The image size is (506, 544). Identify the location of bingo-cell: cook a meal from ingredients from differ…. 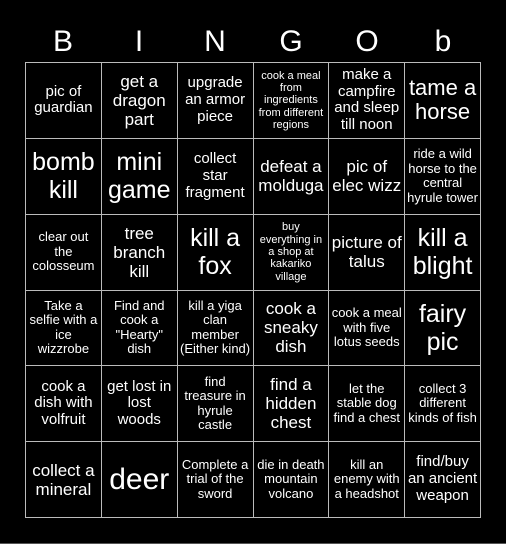
(291, 101).